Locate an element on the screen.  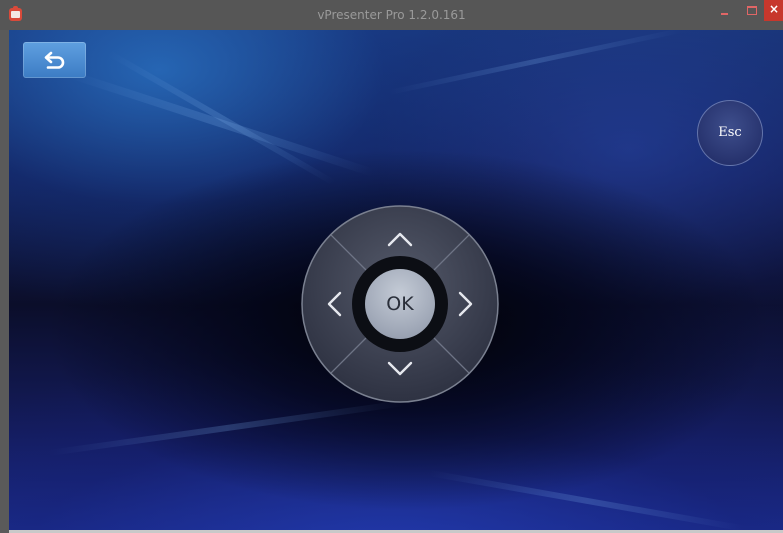
left-button is located at coordinates (335, 304).